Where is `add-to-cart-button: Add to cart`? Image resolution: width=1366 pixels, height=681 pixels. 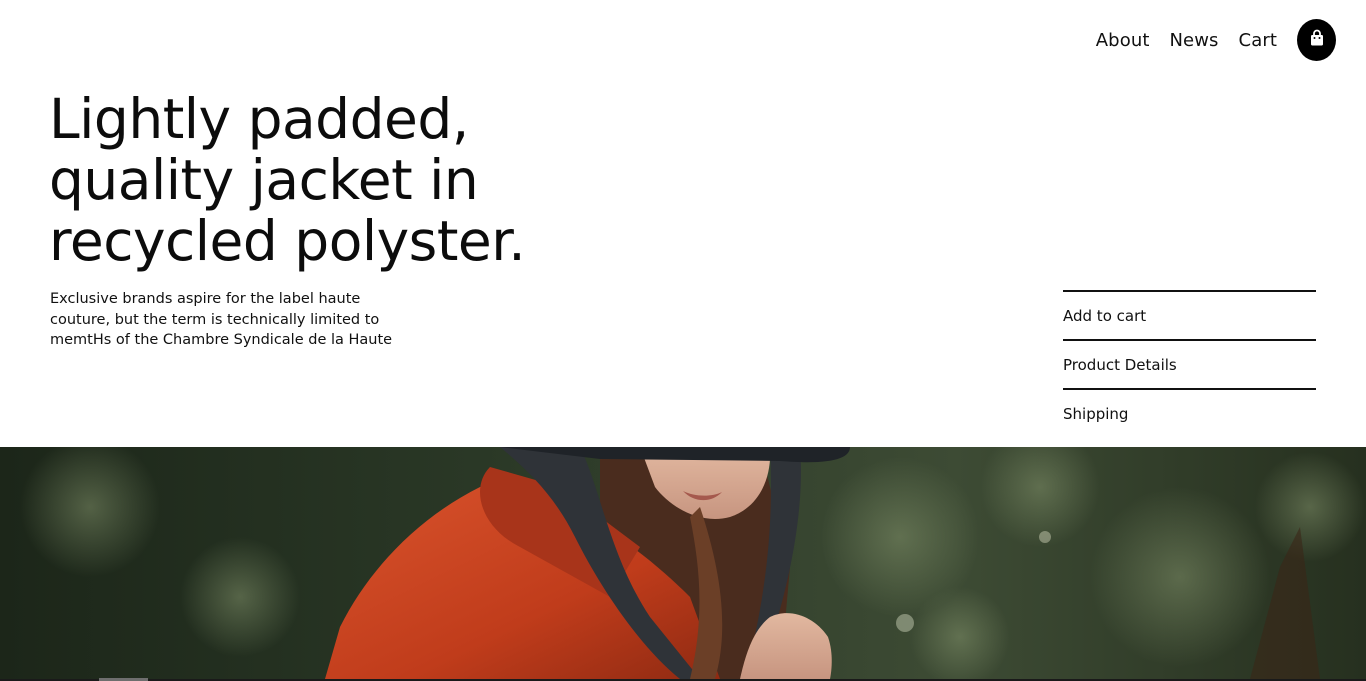
add-to-cart-button: Add to cart is located at coordinates (1189, 314).